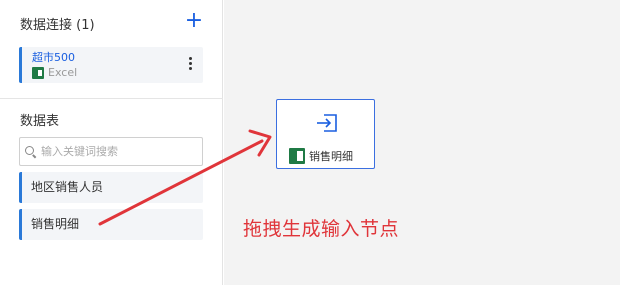 This screenshot has height=285, width=620. What do you see at coordinates (194, 21) in the screenshot?
I see `add-connection-button: +` at bounding box center [194, 21].